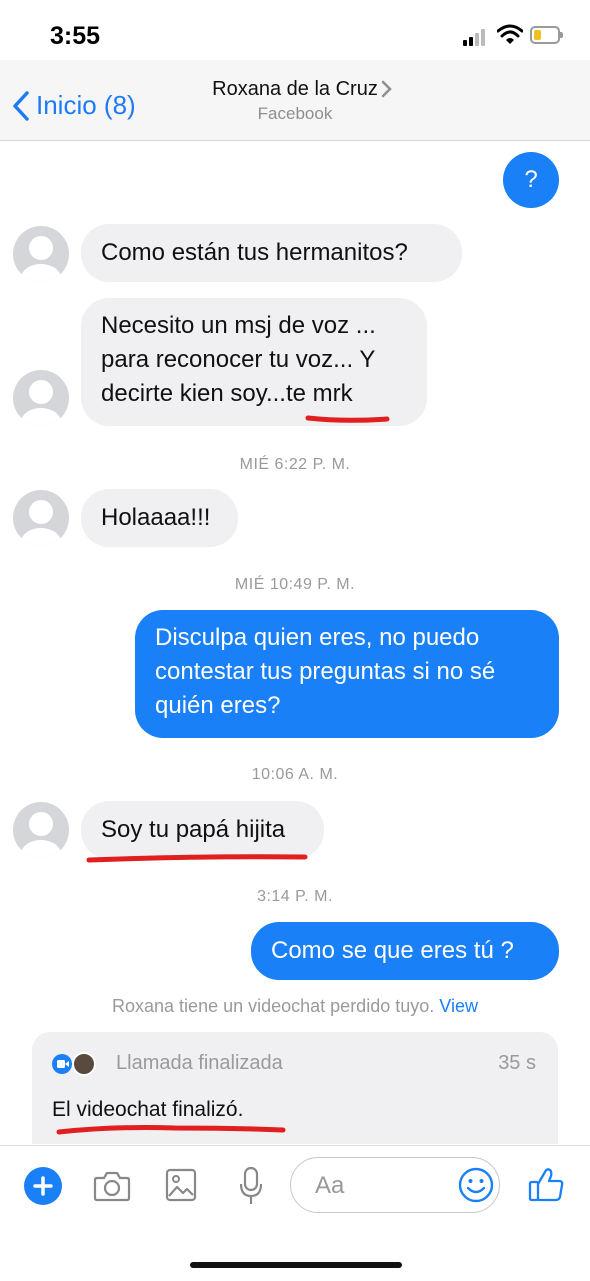 The image size is (590, 1281). Describe the element at coordinates (199, 1063) in the screenshot. I see `call-title: Llamada finalizada` at that location.